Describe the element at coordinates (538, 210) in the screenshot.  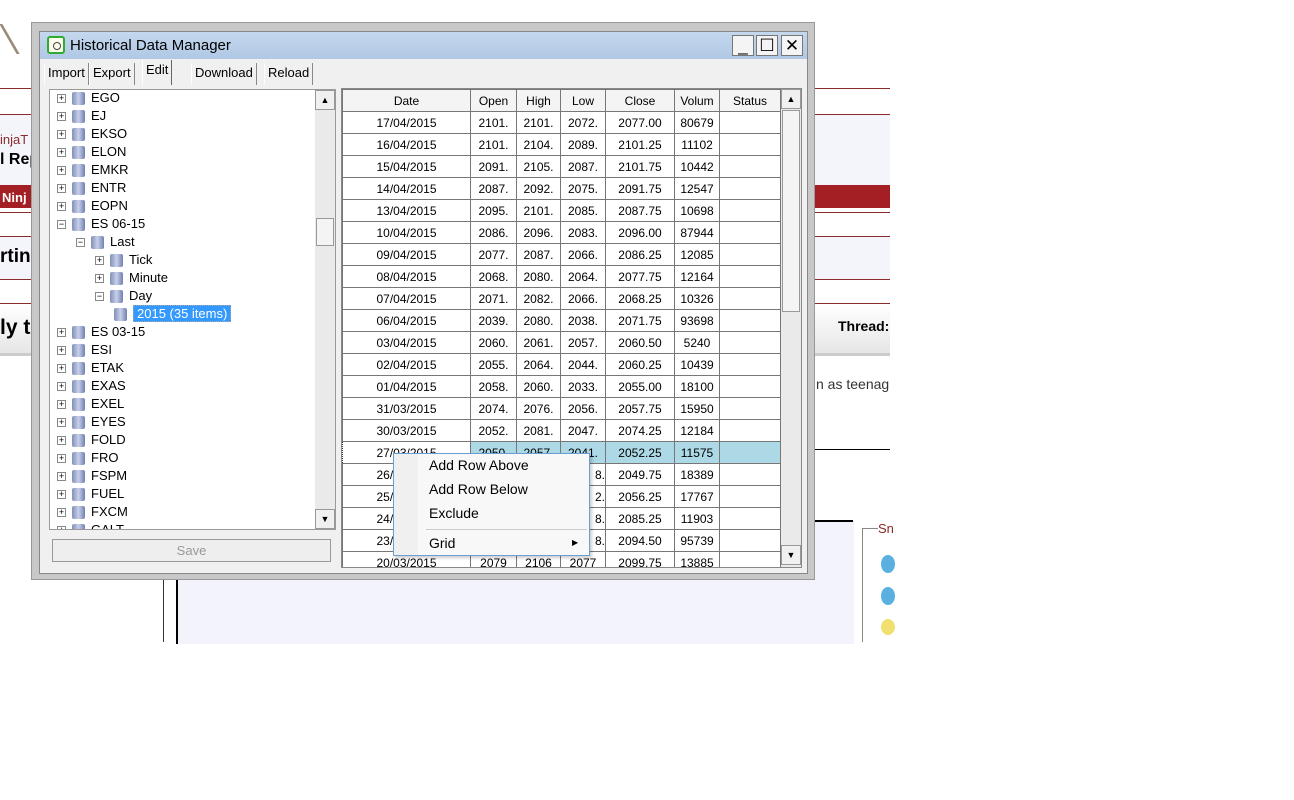
I see `cell-high: 2101.` at that location.